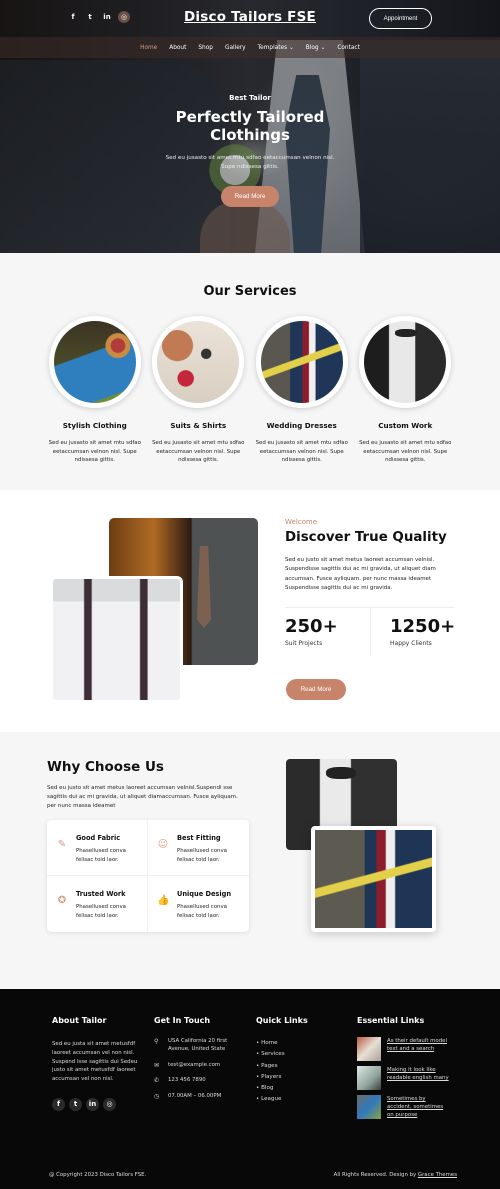 This screenshot has height=1189, width=500. I want to click on rights-prefix: All Rights Reserved. Design by, so click(375, 1175).